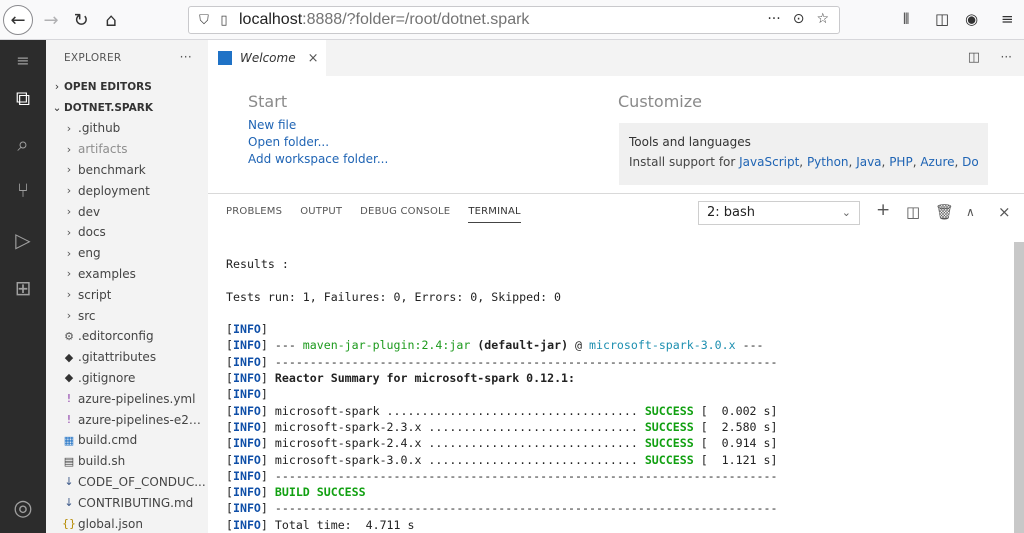 This screenshot has height=533, width=1024. What do you see at coordinates (313, 58) in the screenshot?
I see `close-icon: ×` at bounding box center [313, 58].